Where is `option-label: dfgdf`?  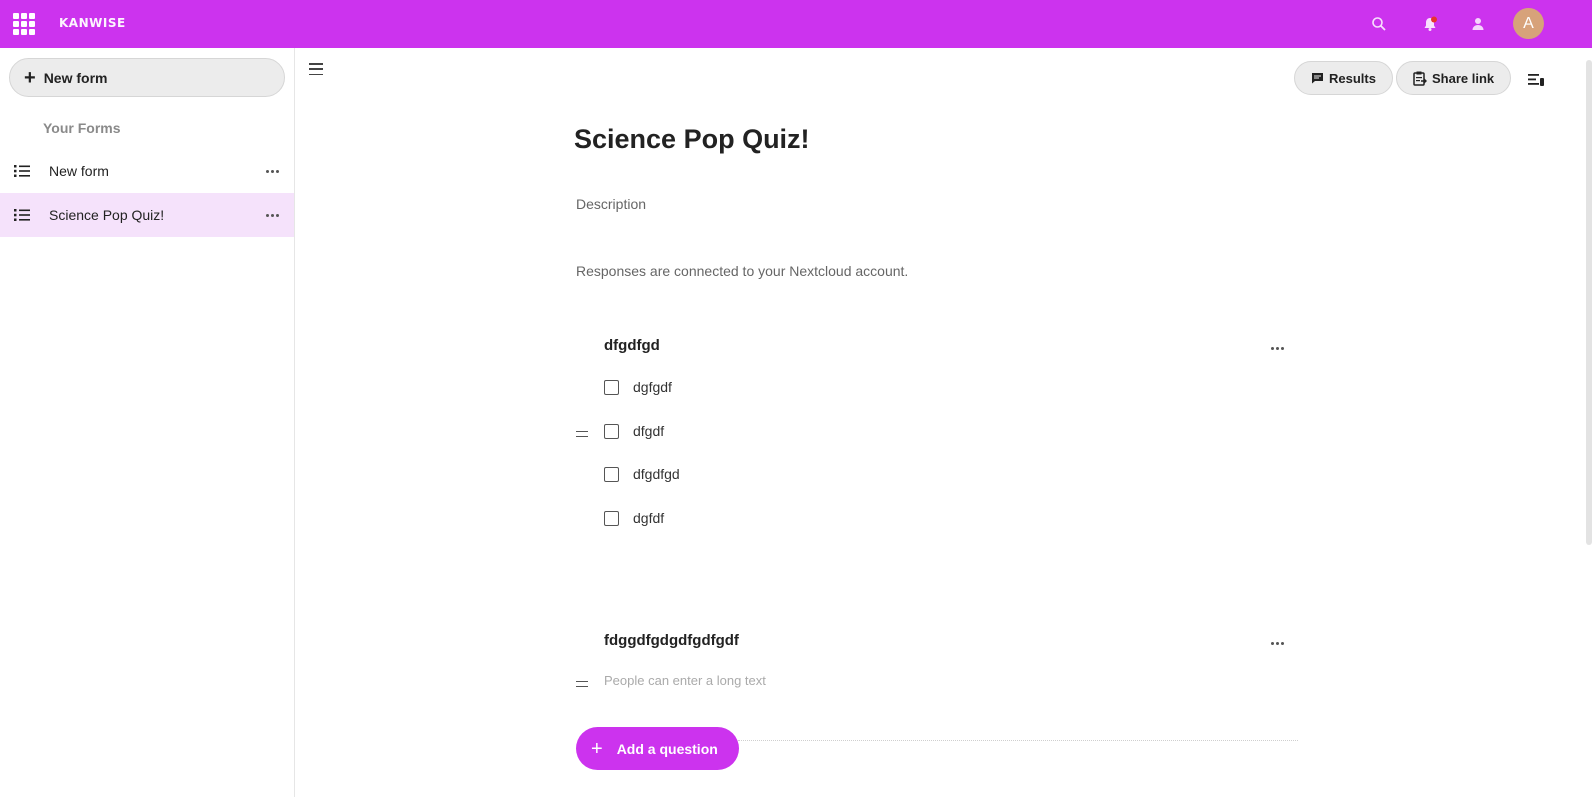
option-label: dfgdf is located at coordinates (649, 431).